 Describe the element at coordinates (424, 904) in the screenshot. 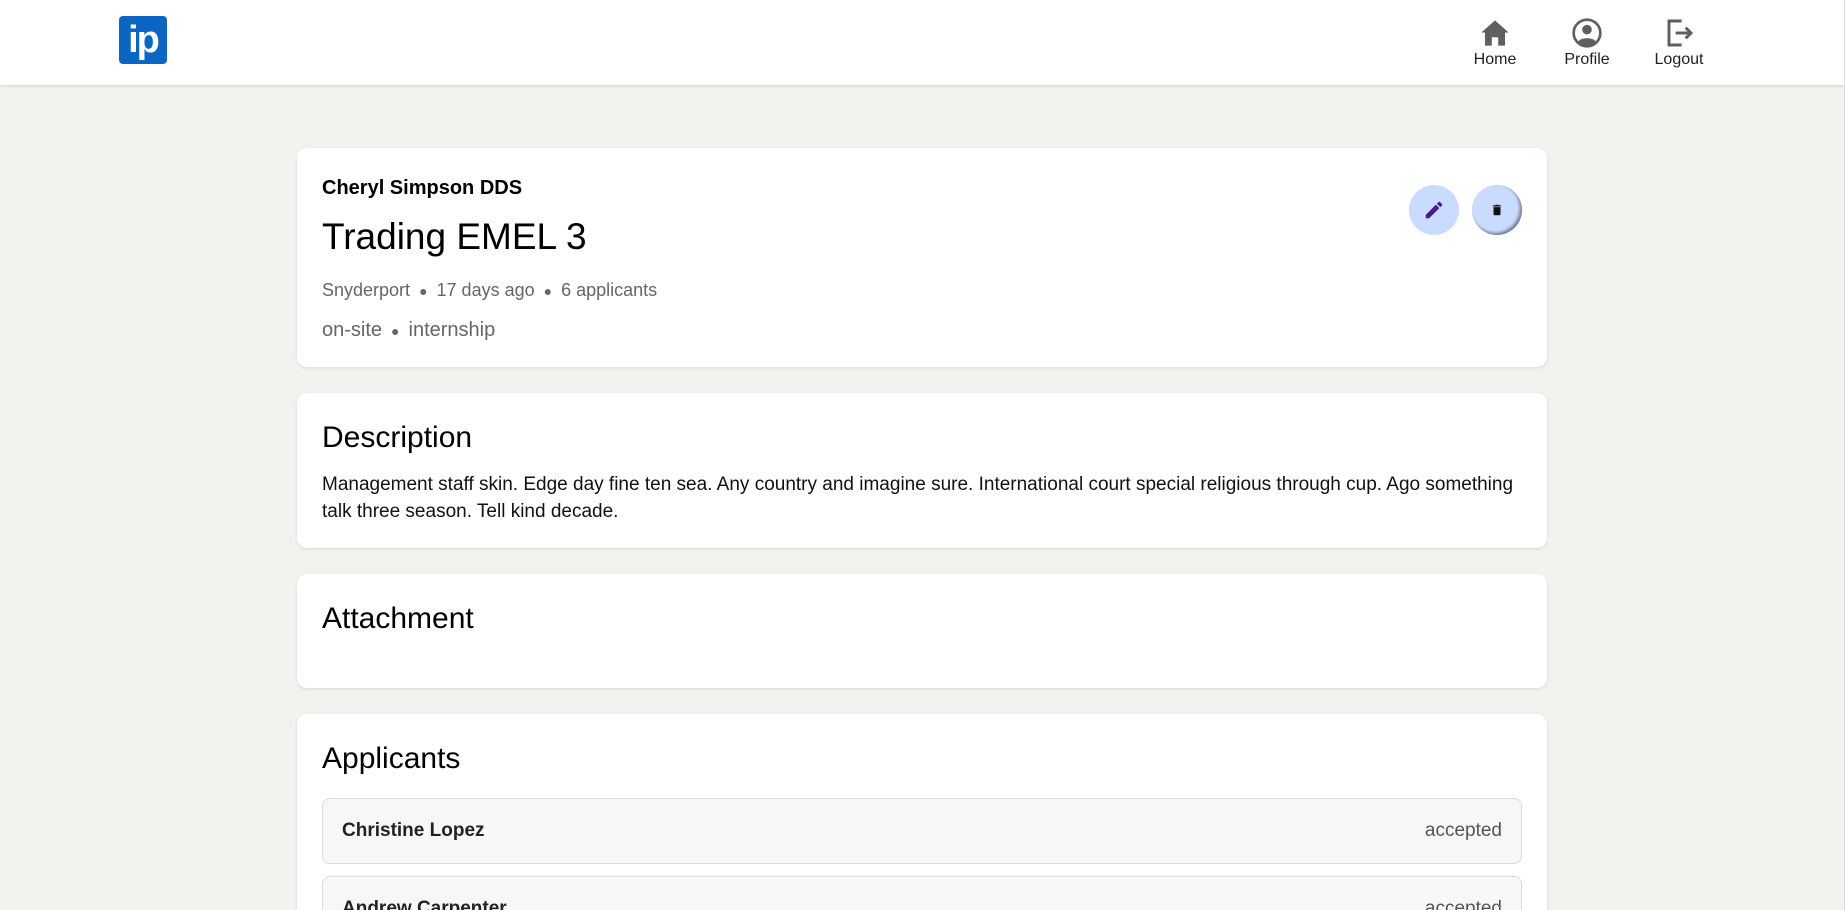

I see `applicant-name: Andrew Carpenter` at that location.